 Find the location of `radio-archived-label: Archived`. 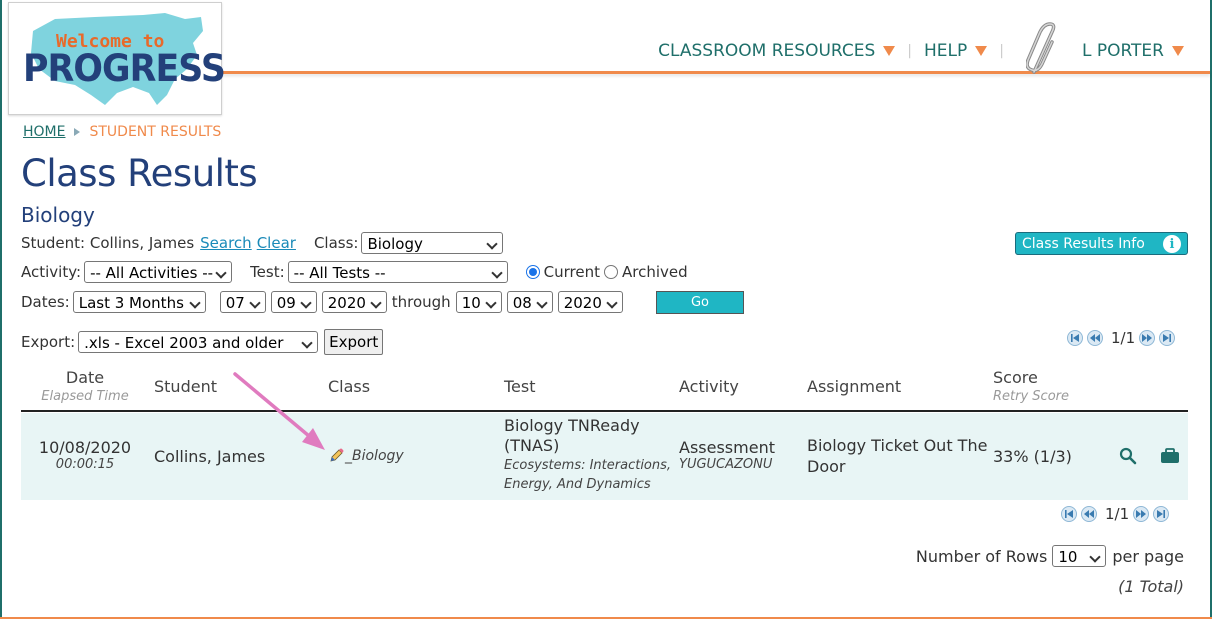

radio-archived-label: Archived is located at coordinates (655, 272).